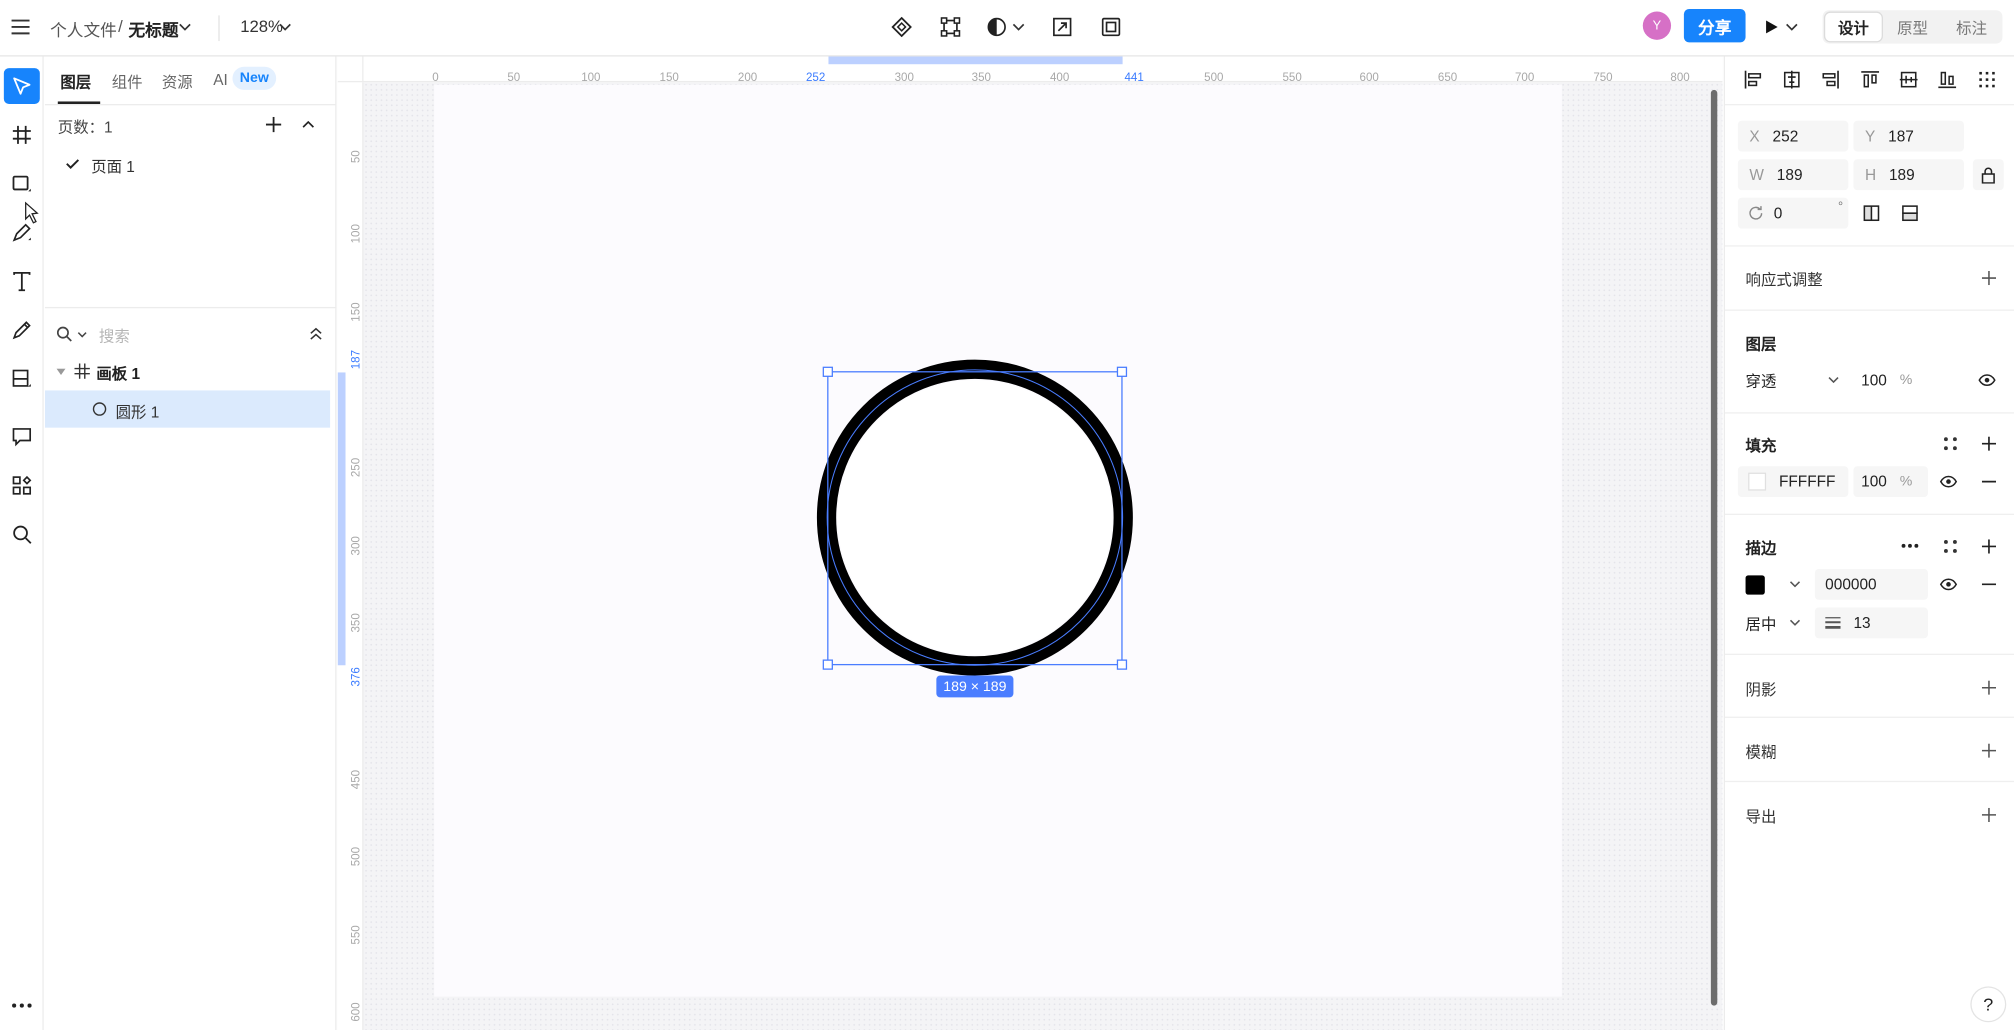 This screenshot has height=1030, width=2014. I want to click on add-export-icon, so click(1988, 814).